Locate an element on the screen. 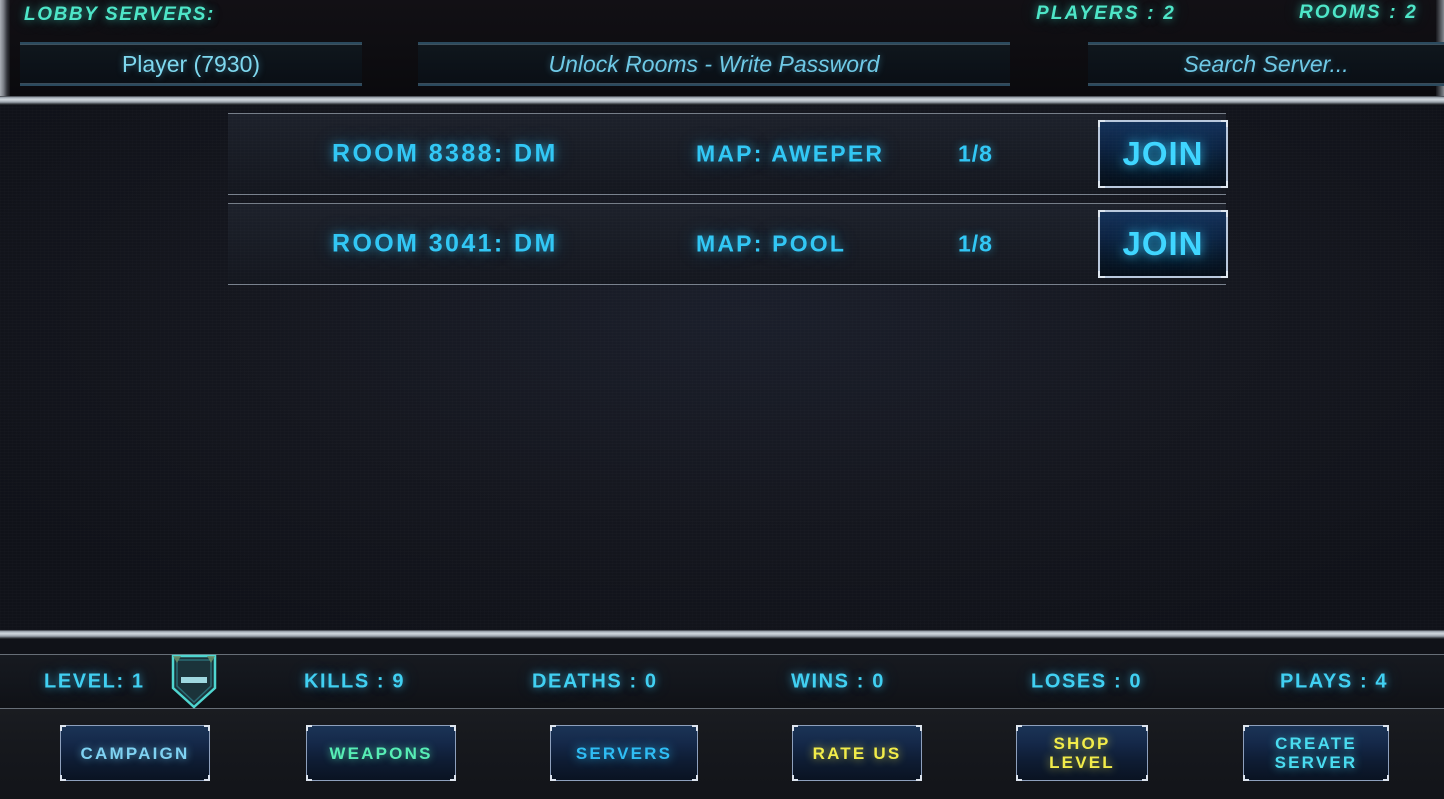 The image size is (1444, 799). rate-us-button-label: RATE US is located at coordinates (857, 753).